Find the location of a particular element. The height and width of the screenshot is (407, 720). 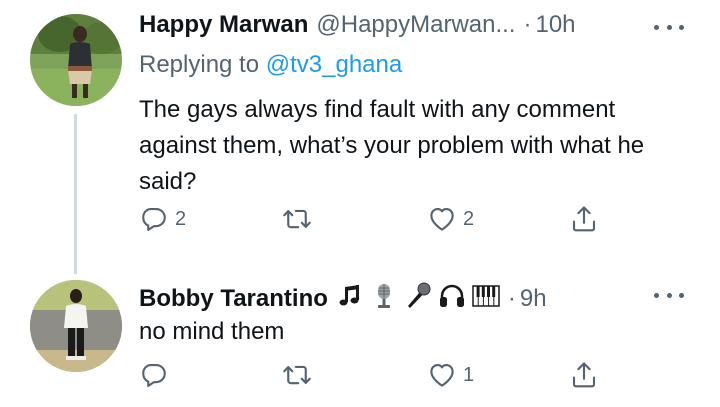

microphone-icon is located at coordinates (418, 296).